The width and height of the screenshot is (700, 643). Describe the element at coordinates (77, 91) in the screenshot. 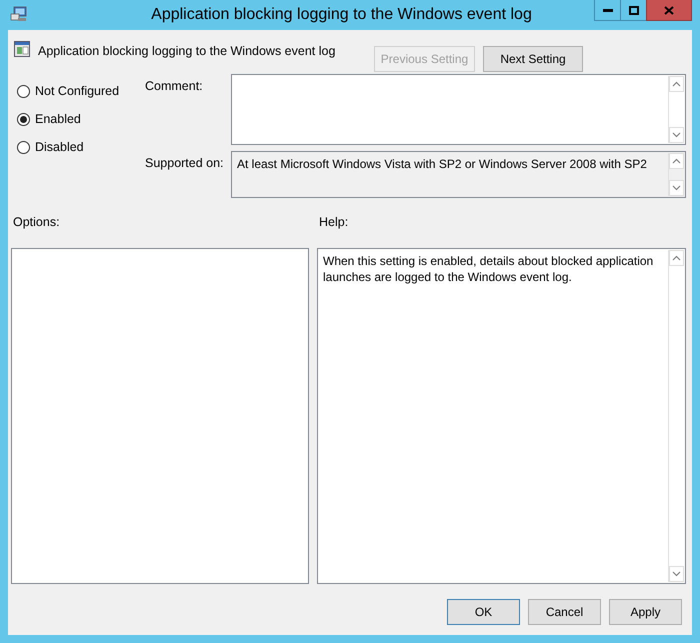

I see `radio-label: Not Configured` at that location.